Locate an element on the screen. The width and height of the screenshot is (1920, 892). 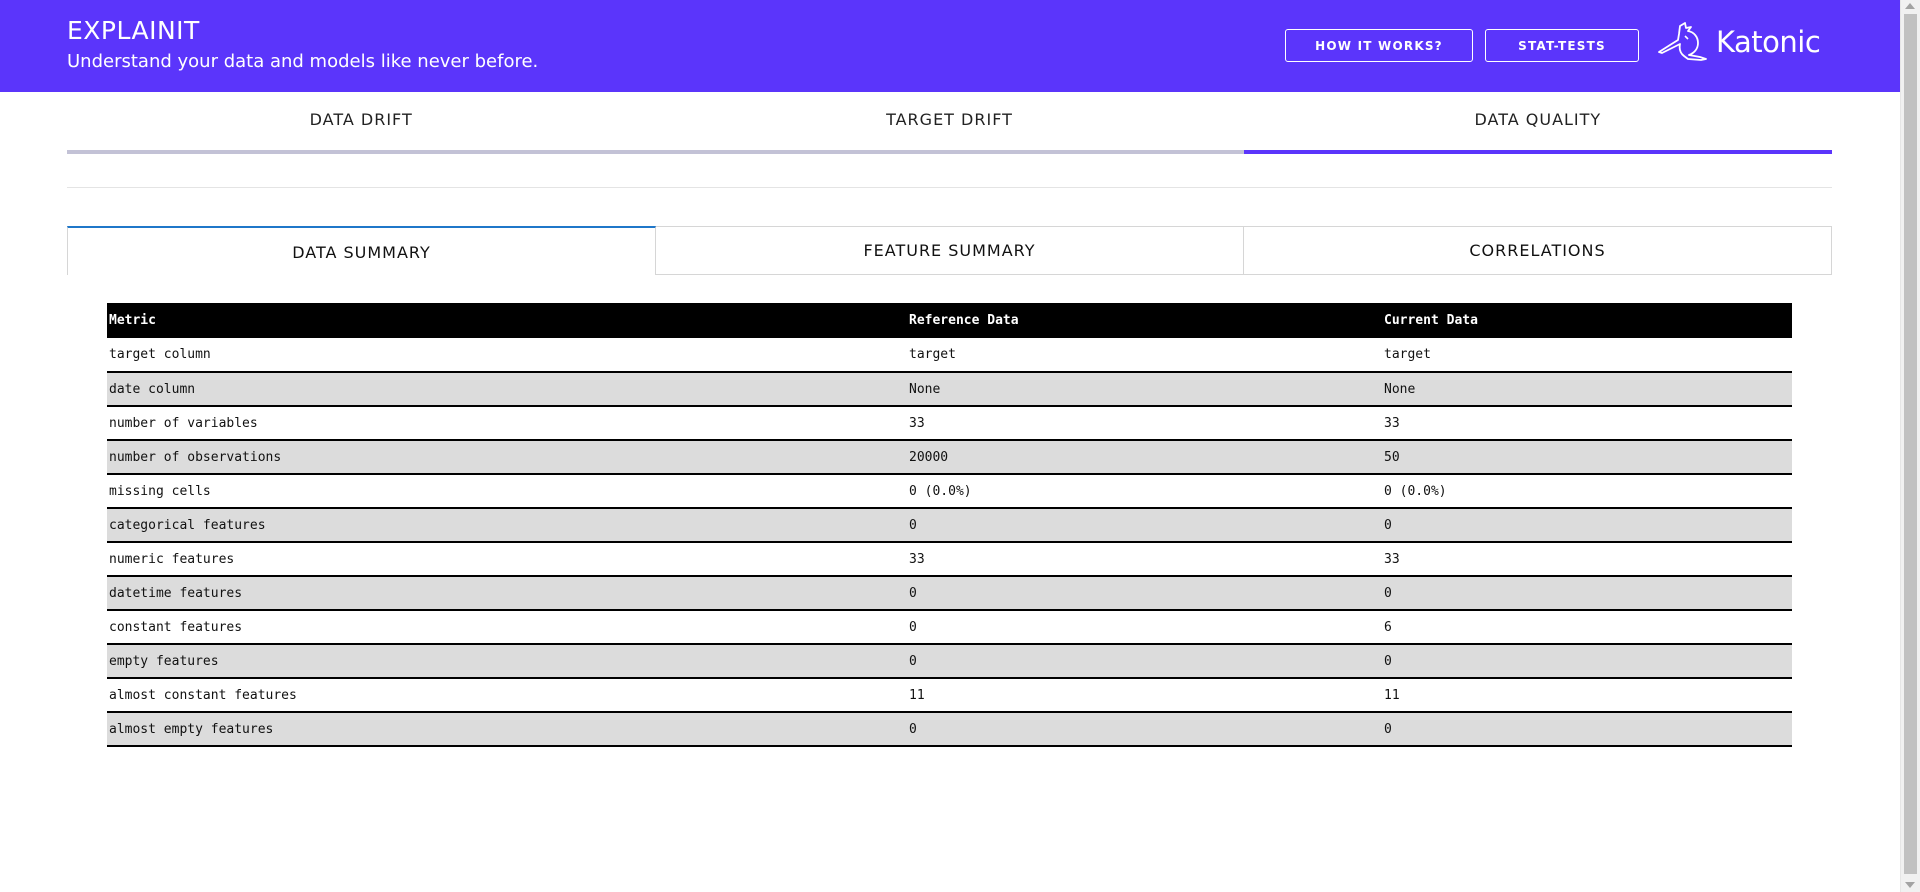
column-header-reference: Reference Data is located at coordinates (1144, 320).